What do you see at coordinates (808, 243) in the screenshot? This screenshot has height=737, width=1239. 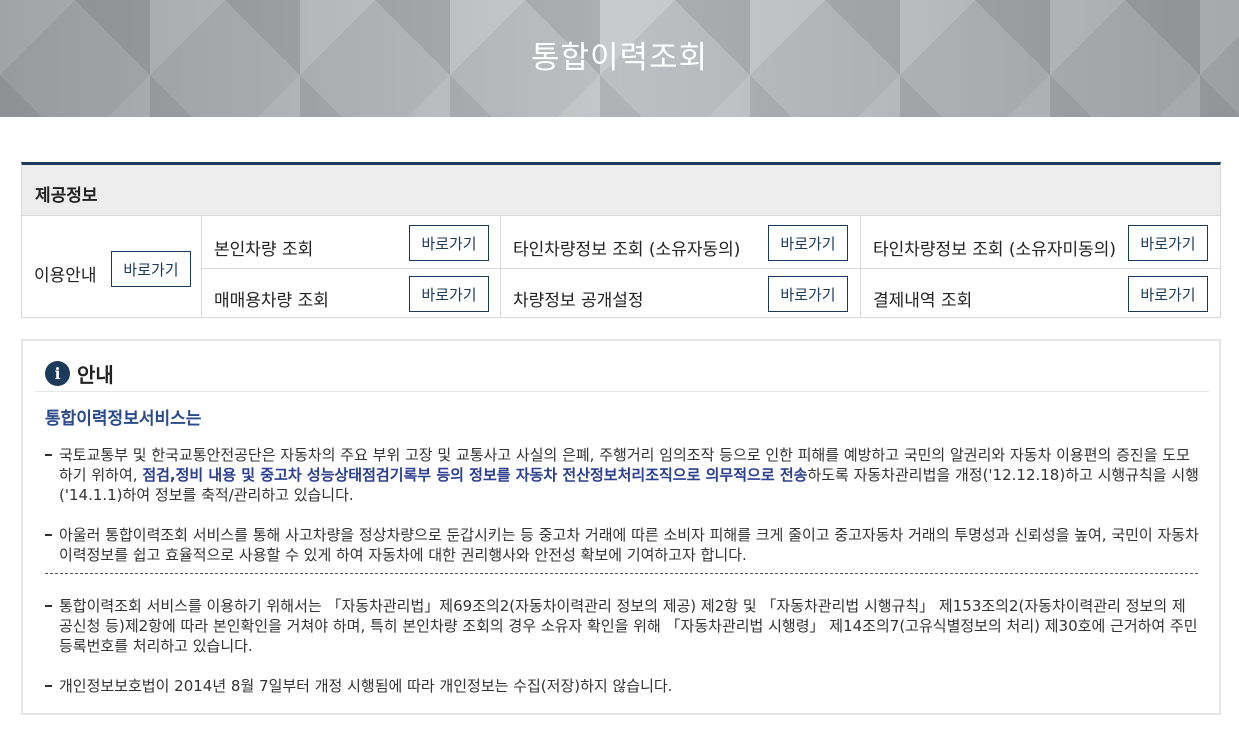 I see `other-vehicle-consent-button: 바로가기` at bounding box center [808, 243].